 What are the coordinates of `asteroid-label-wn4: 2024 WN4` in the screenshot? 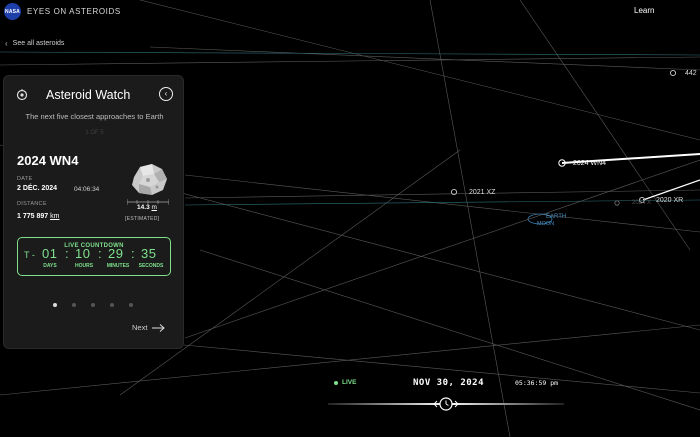 It's located at (589, 163).